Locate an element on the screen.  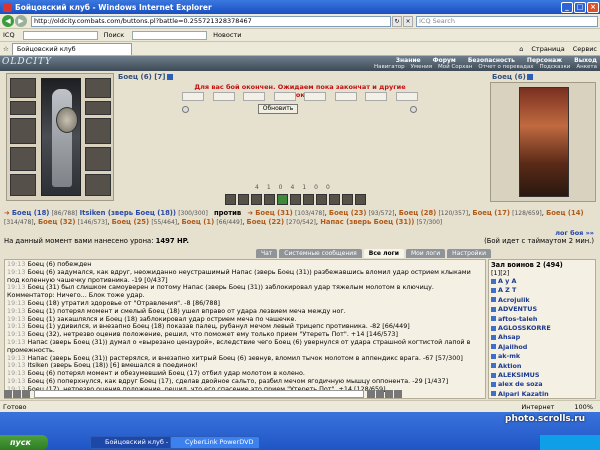
shield-slot-icon is located at coordinates (98, 159).